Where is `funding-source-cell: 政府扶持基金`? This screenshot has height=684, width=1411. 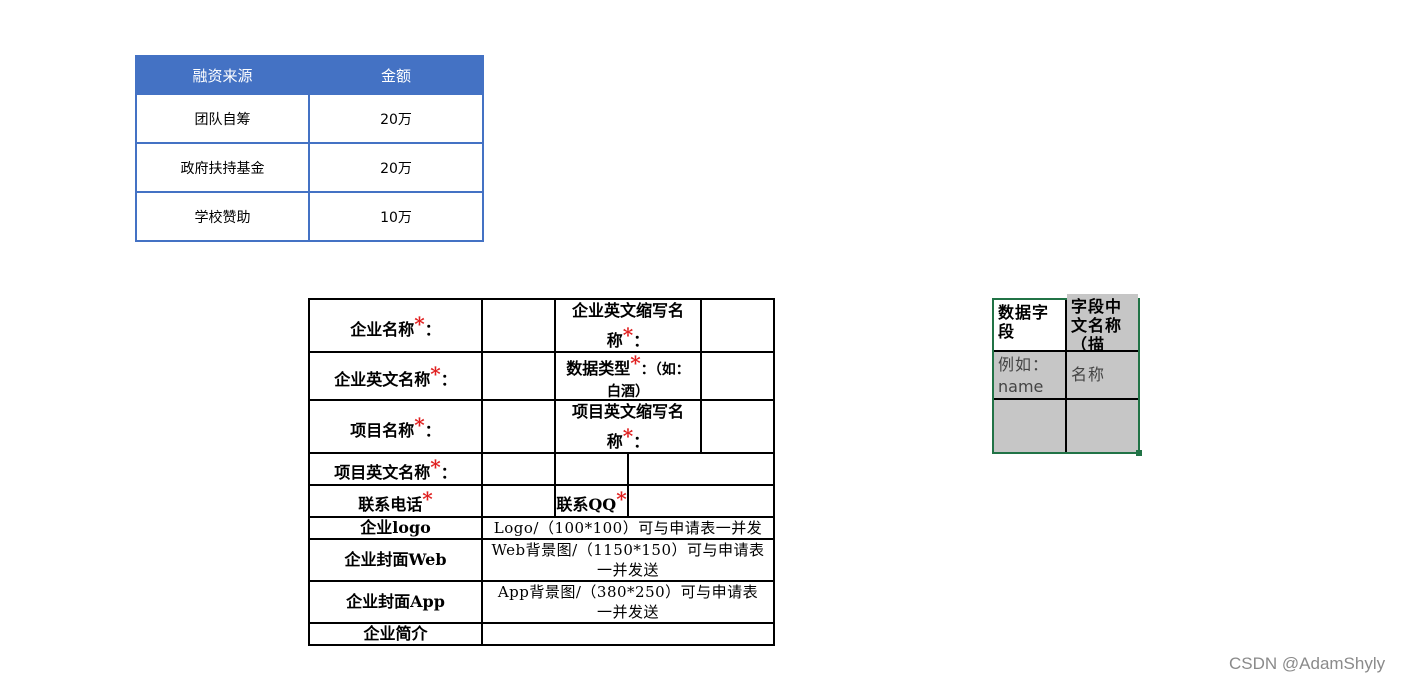
funding-source-cell: 政府扶持基金 is located at coordinates (222, 167).